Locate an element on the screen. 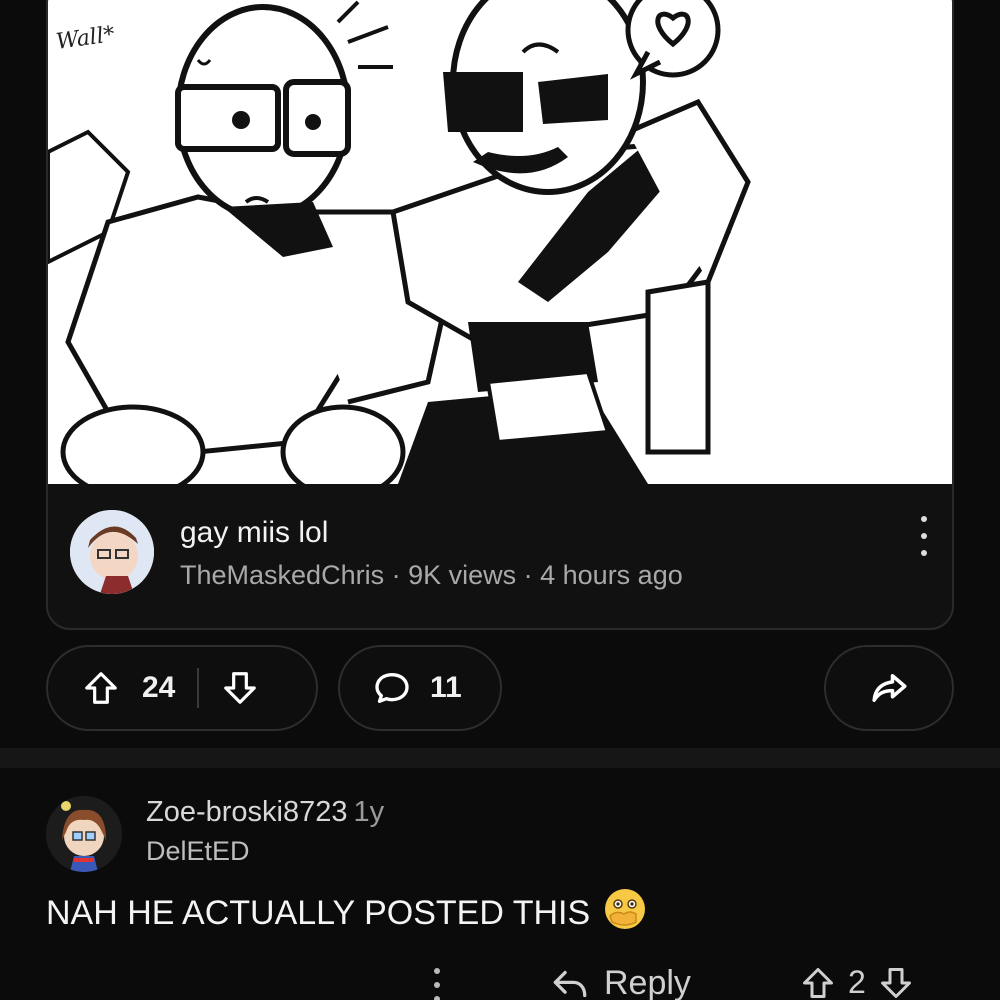  comment-vote: 2 is located at coordinates (857, 982).